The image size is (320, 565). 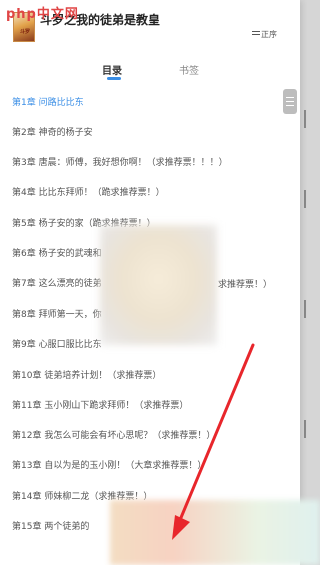 I want to click on red-arrow-annotation, so click(x=213, y=441).